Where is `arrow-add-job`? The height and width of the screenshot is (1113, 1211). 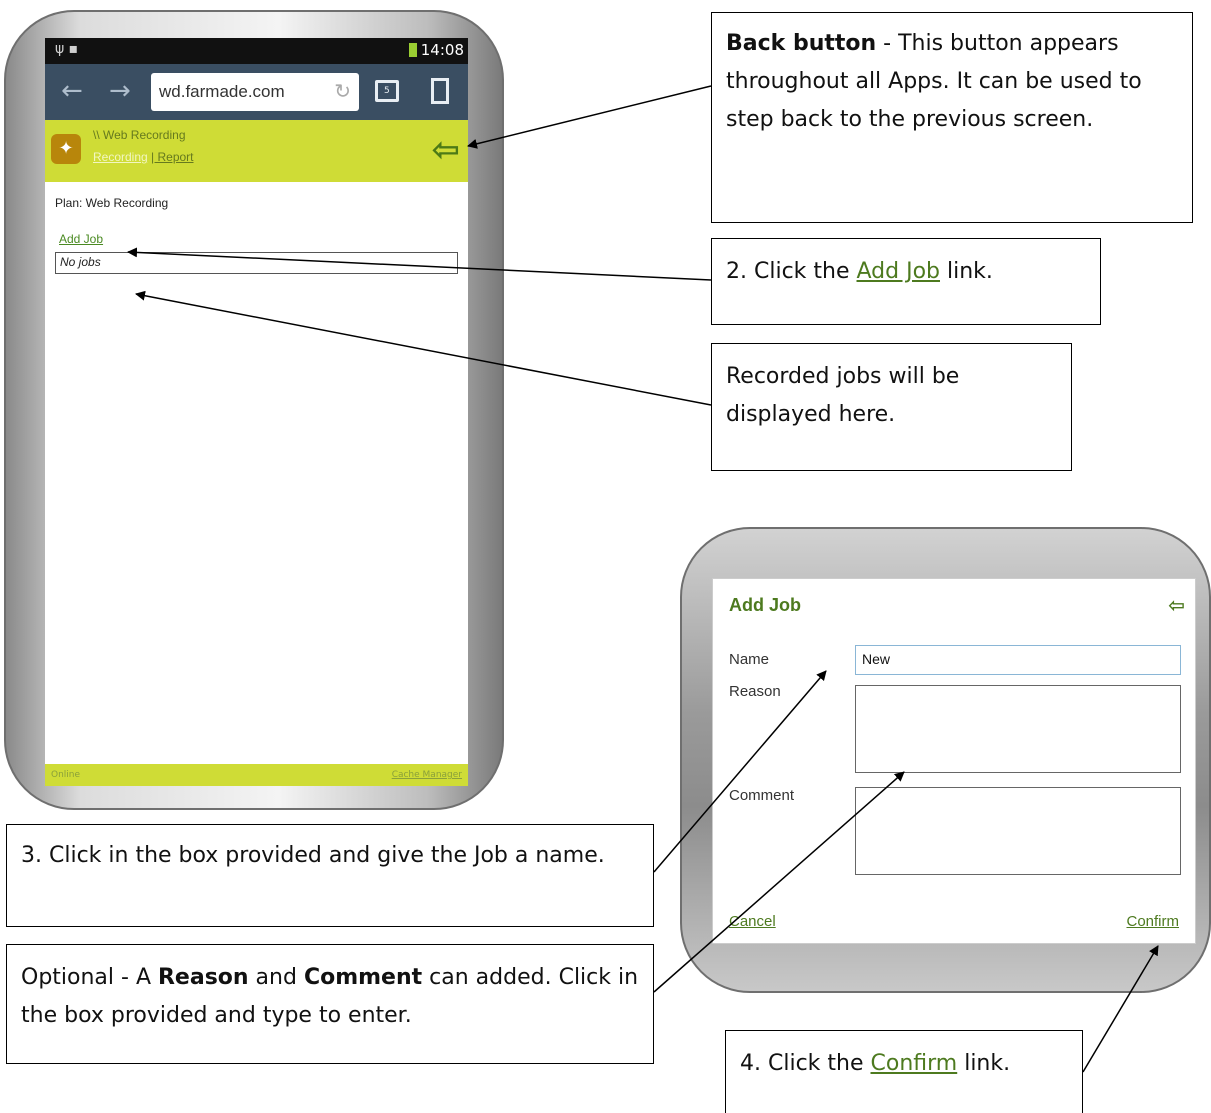 arrow-add-job is located at coordinates (419, 264).